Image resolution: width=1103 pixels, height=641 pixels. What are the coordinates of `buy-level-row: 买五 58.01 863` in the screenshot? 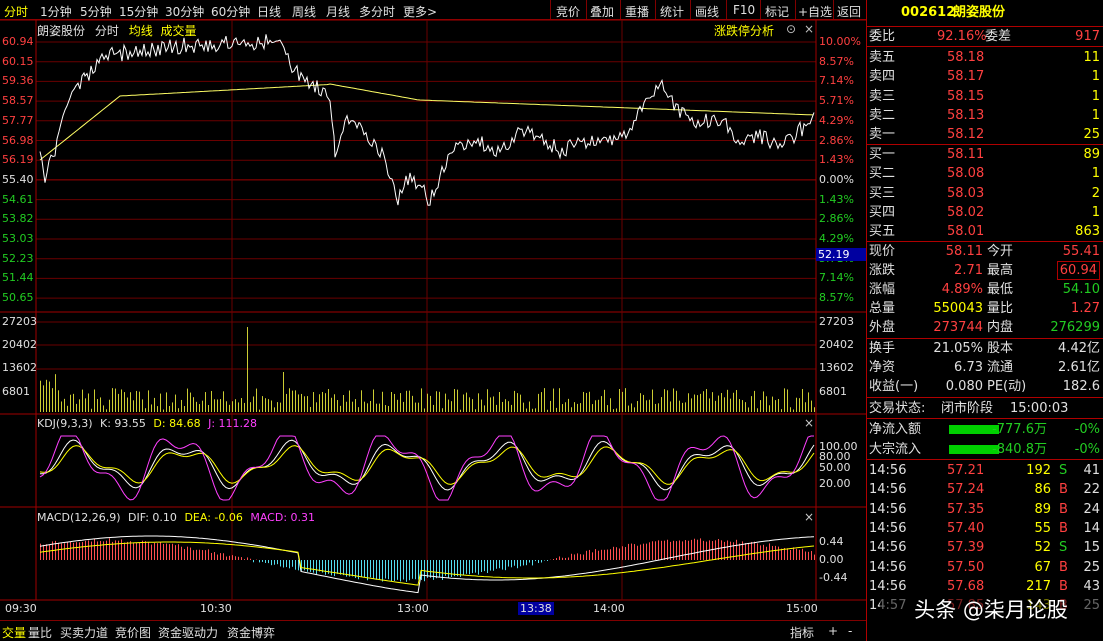 It's located at (985, 231).